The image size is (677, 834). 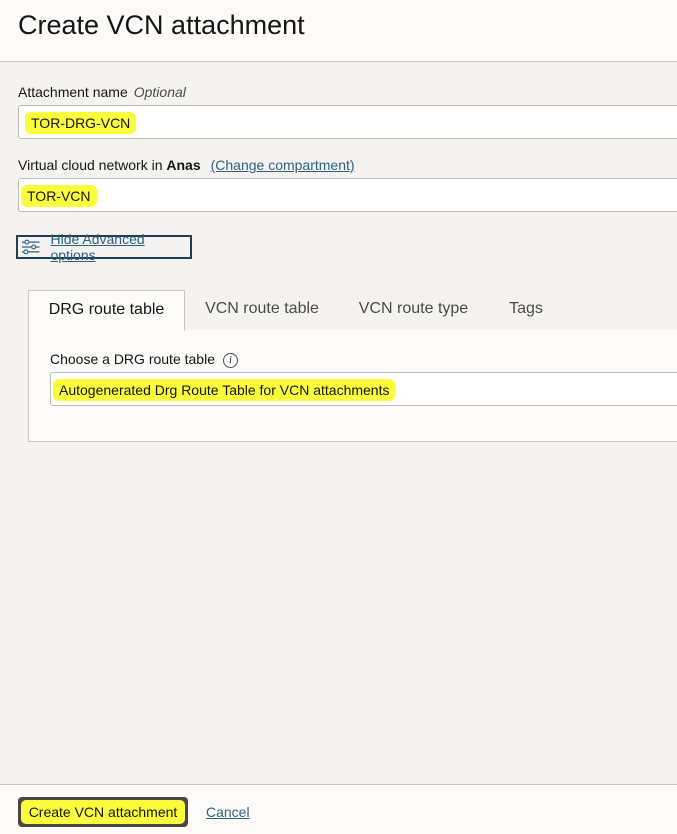 I want to click on hide-advanced-options-label: Hide Advanced options, so click(x=97, y=247).